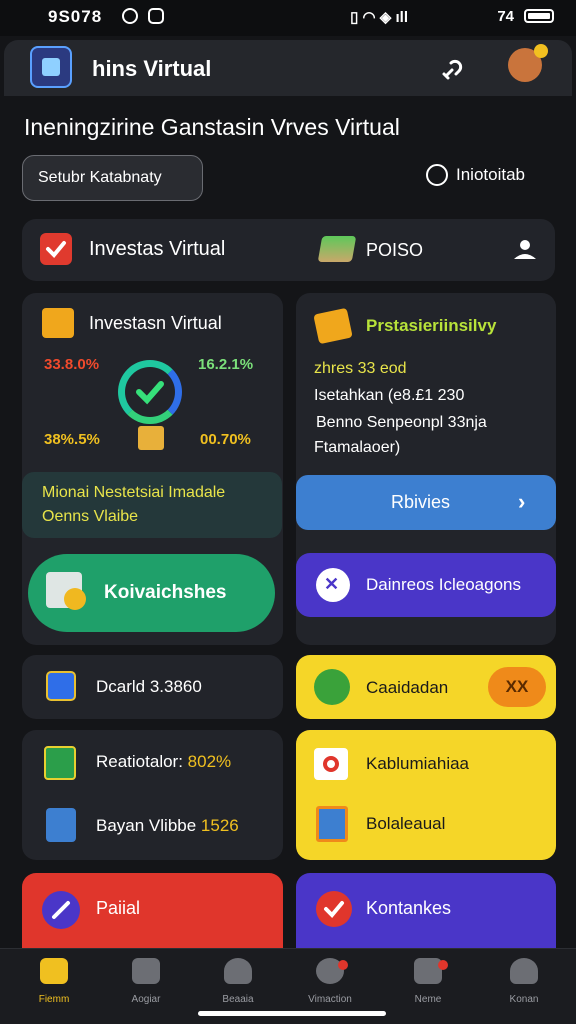 The height and width of the screenshot is (1024, 576). Describe the element at coordinates (379, 17) in the screenshot. I see `signal-icons: ▯ ◠ ◈ ıll` at that location.